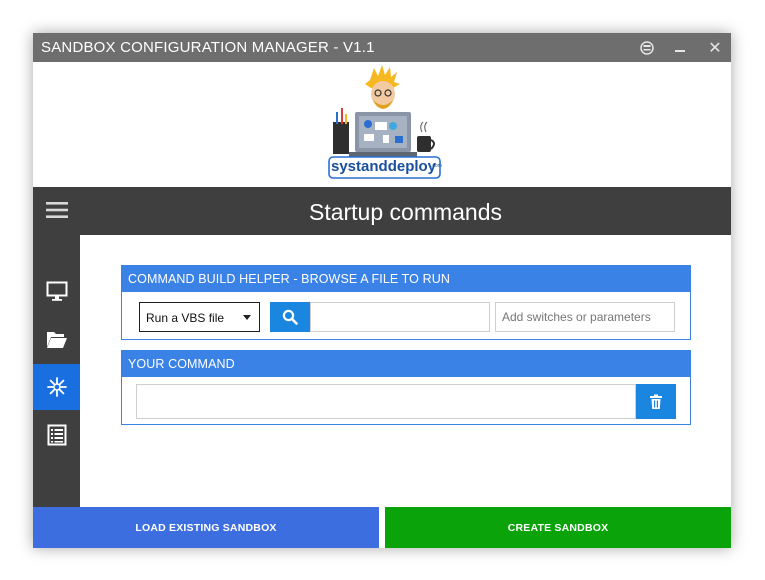  I want to click on file-type-select: Run a VBS file, so click(199, 317).